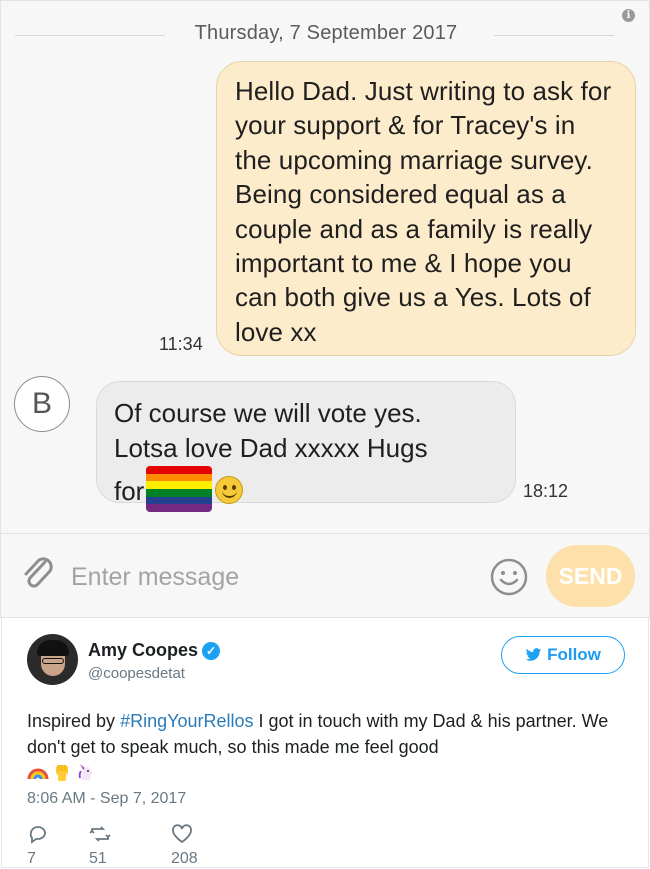 The image size is (650, 869). Describe the element at coordinates (509, 577) in the screenshot. I see `emoji-picker-icon` at that location.